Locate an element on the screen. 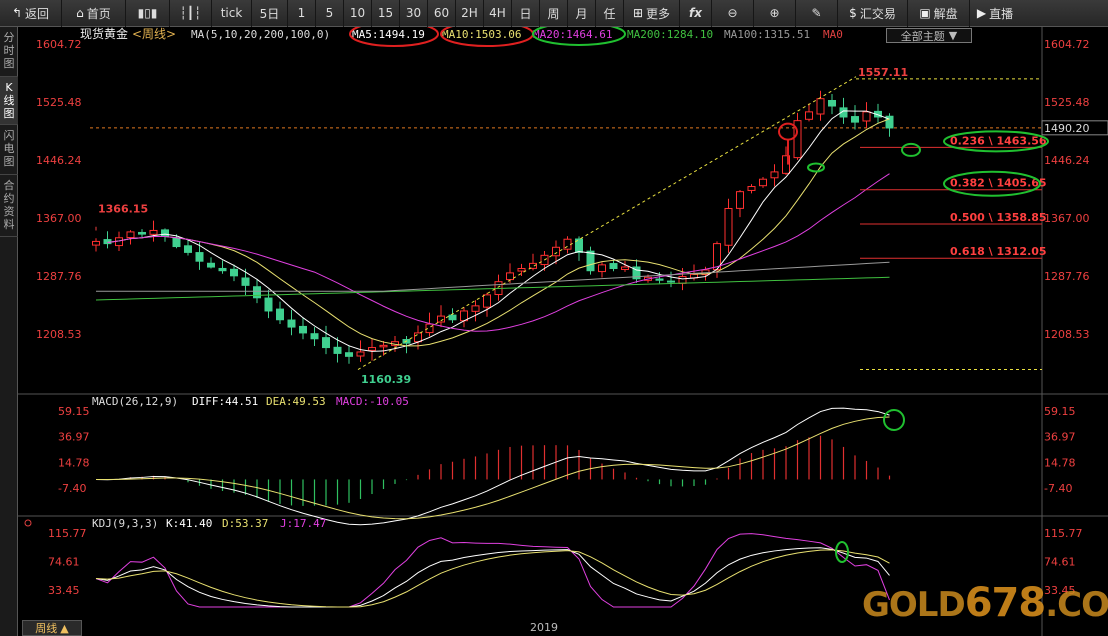  ma0-value: MA0 is located at coordinates (833, 34).